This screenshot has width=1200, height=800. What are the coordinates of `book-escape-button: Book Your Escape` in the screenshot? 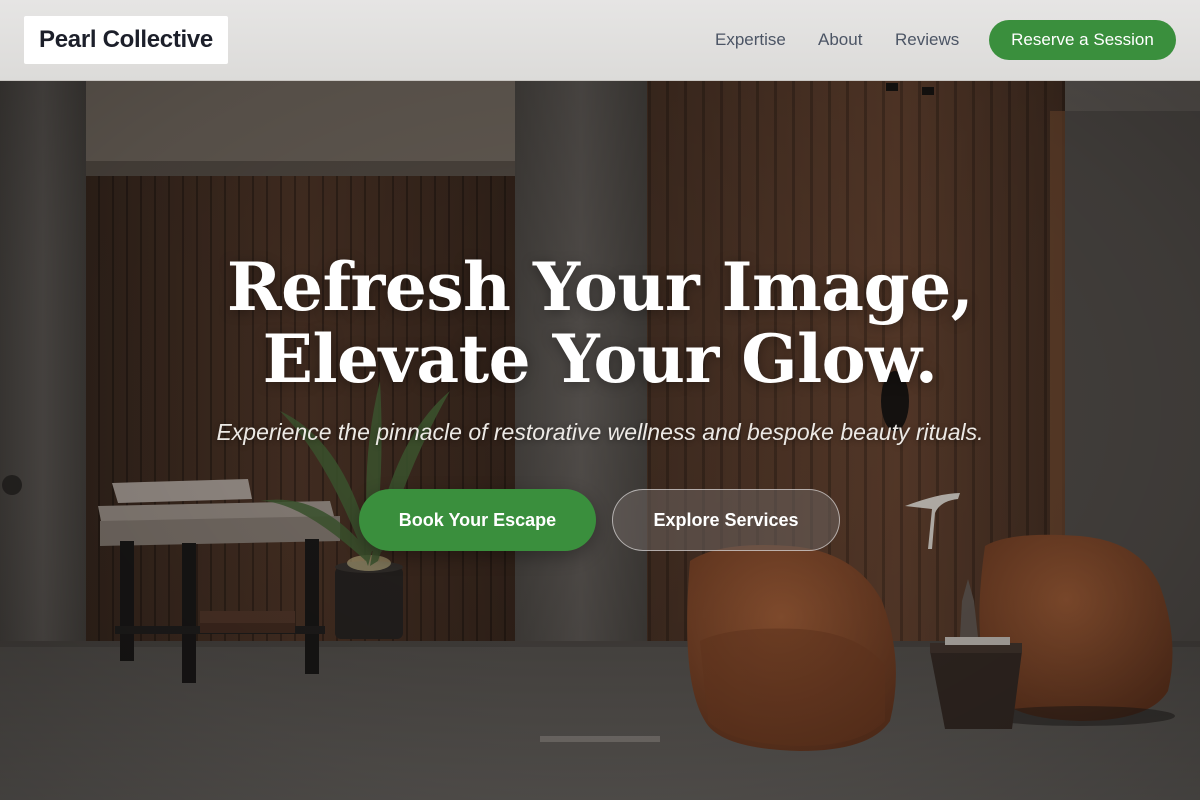 It's located at (477, 520).